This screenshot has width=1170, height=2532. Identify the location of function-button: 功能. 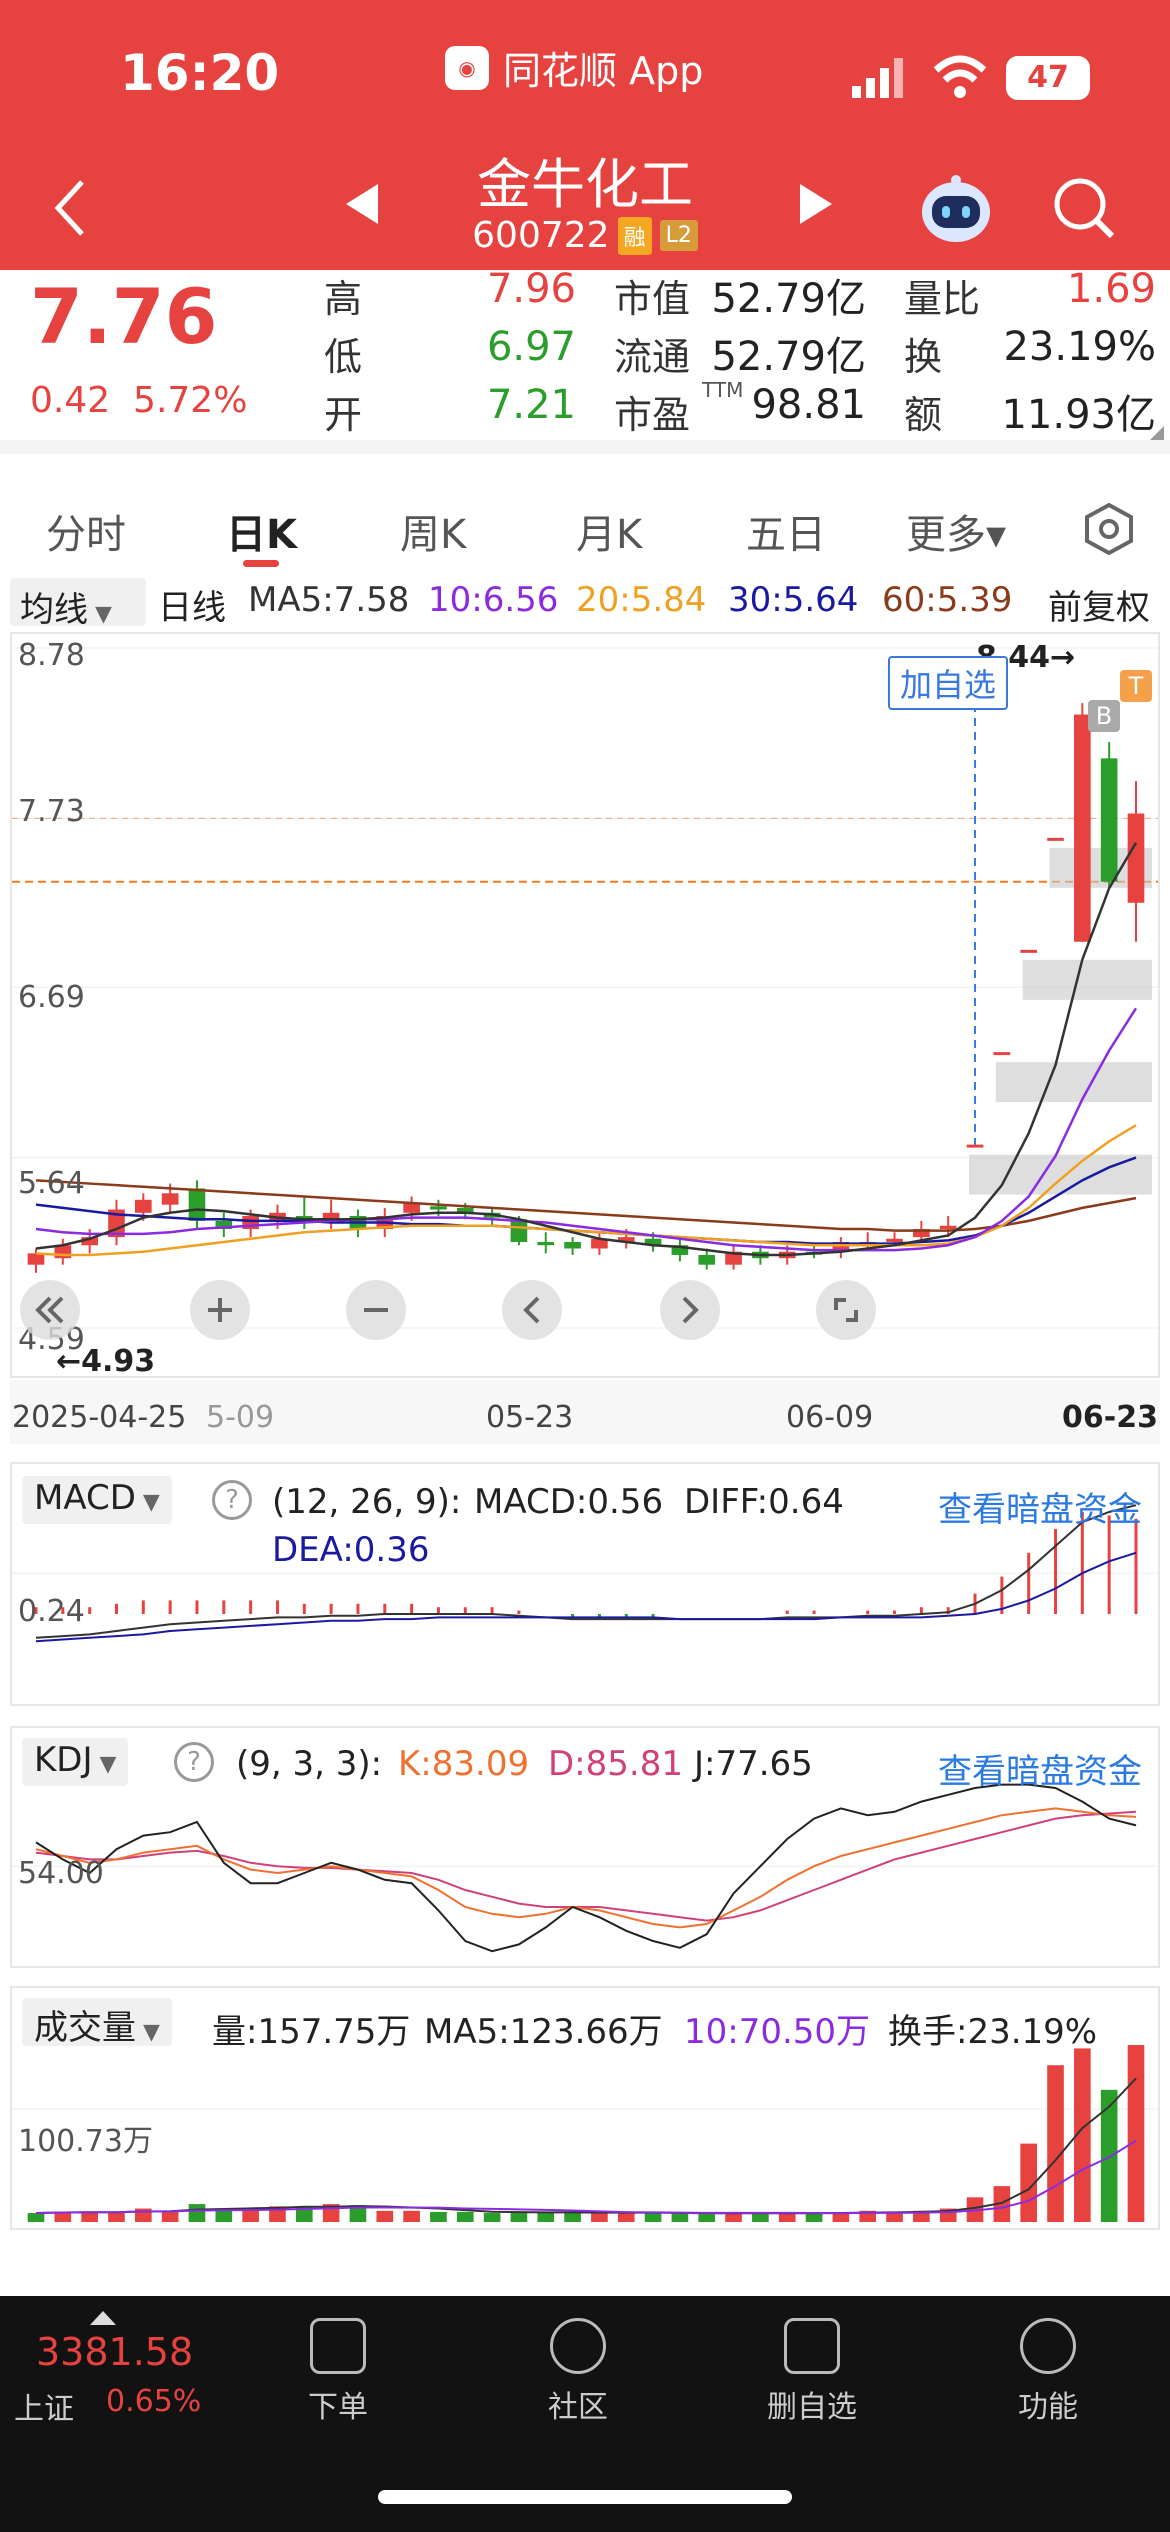
(1048, 2372).